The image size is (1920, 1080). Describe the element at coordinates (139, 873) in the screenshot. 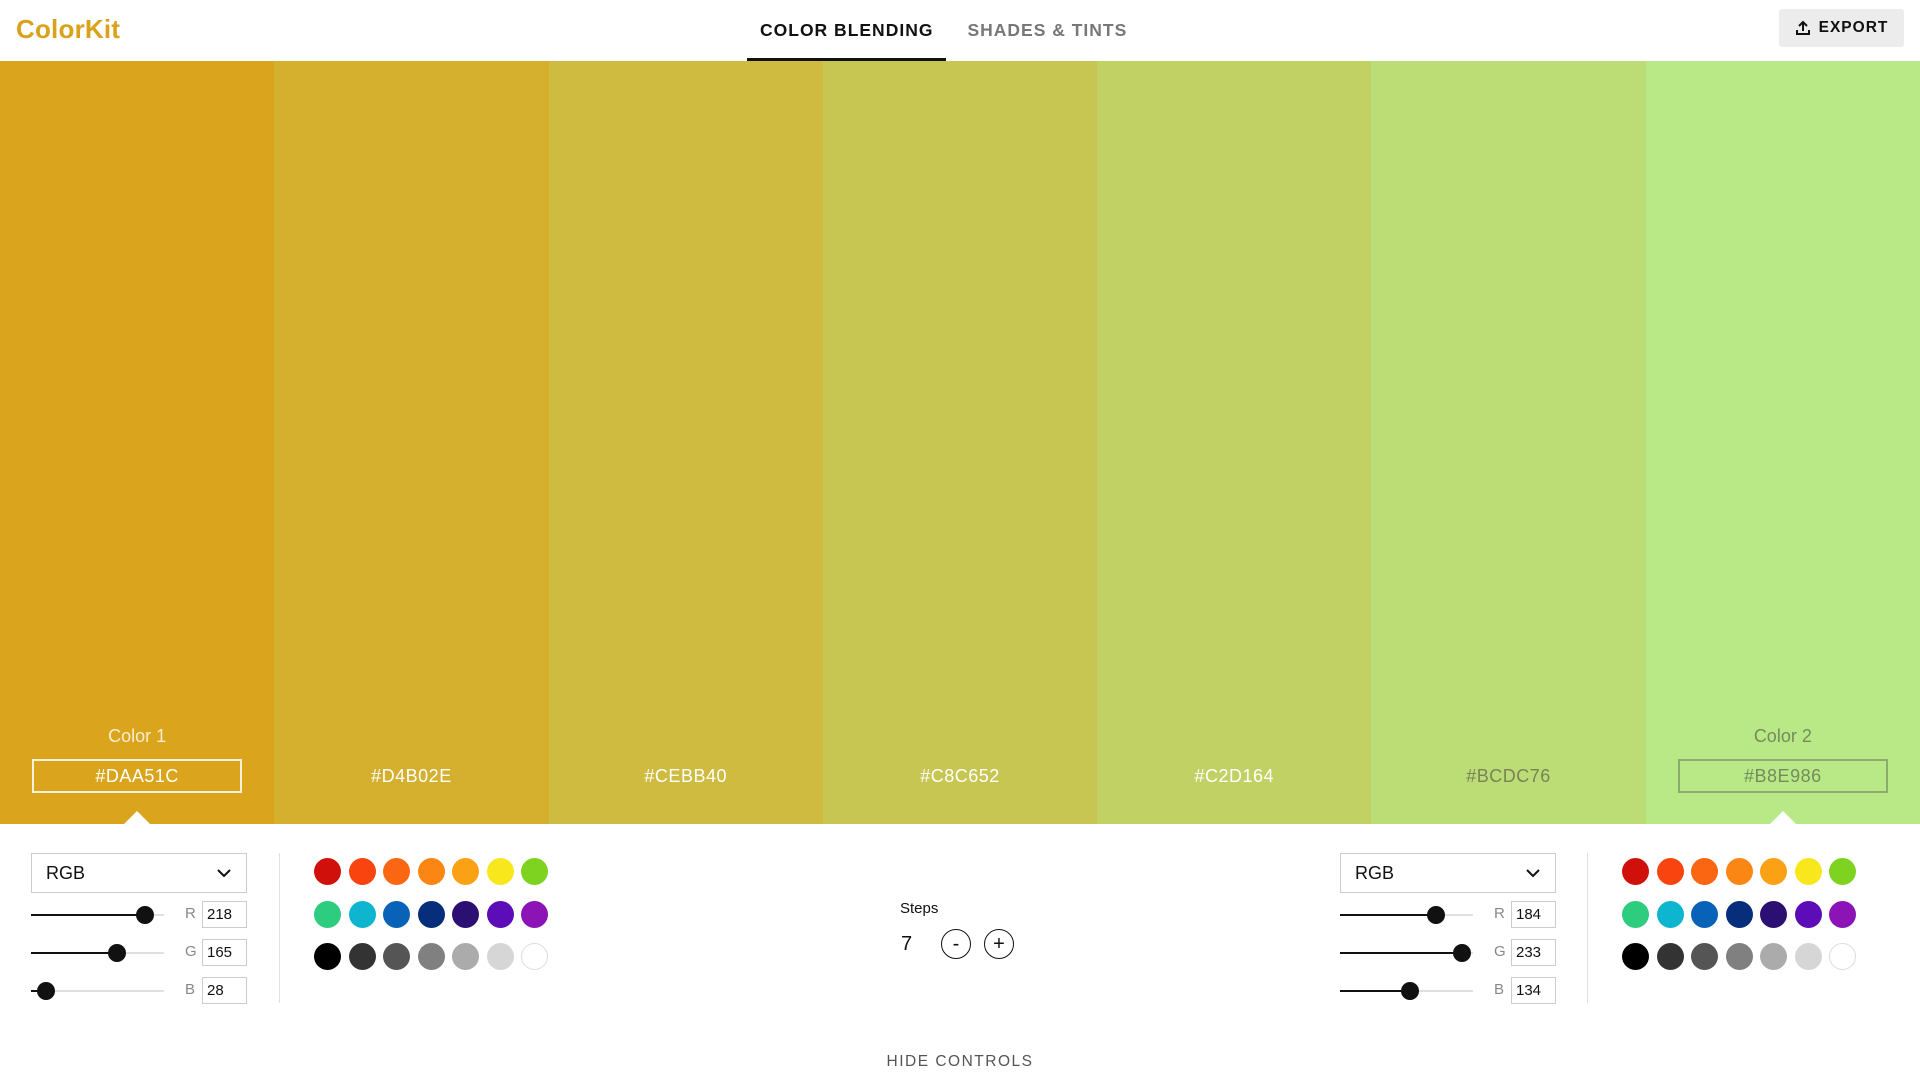

I see `color1-mode-select: RGB` at that location.